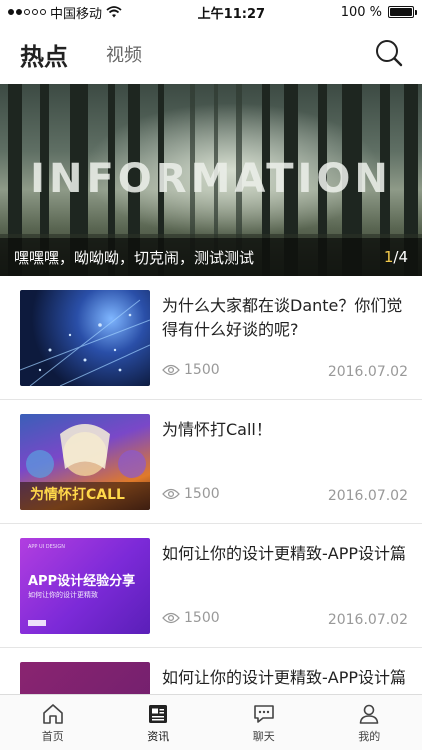 The height and width of the screenshot is (750, 422). Describe the element at coordinates (82, 581) in the screenshot. I see `thumbnail-caption: APP设计经验分享` at that location.